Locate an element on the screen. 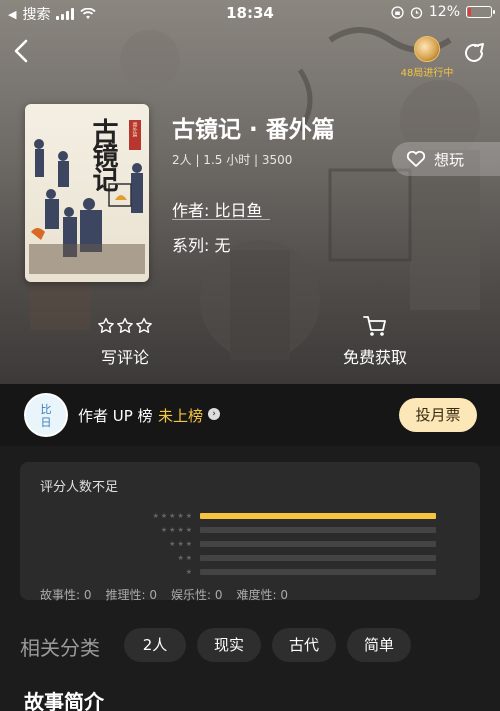 This screenshot has width=500, height=711. rating-bar-fill is located at coordinates (318, 516).